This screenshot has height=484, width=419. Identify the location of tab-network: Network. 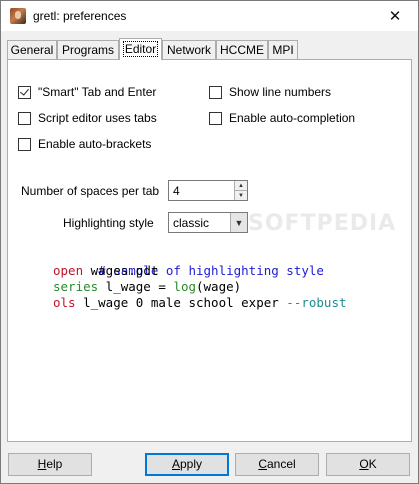
(189, 49).